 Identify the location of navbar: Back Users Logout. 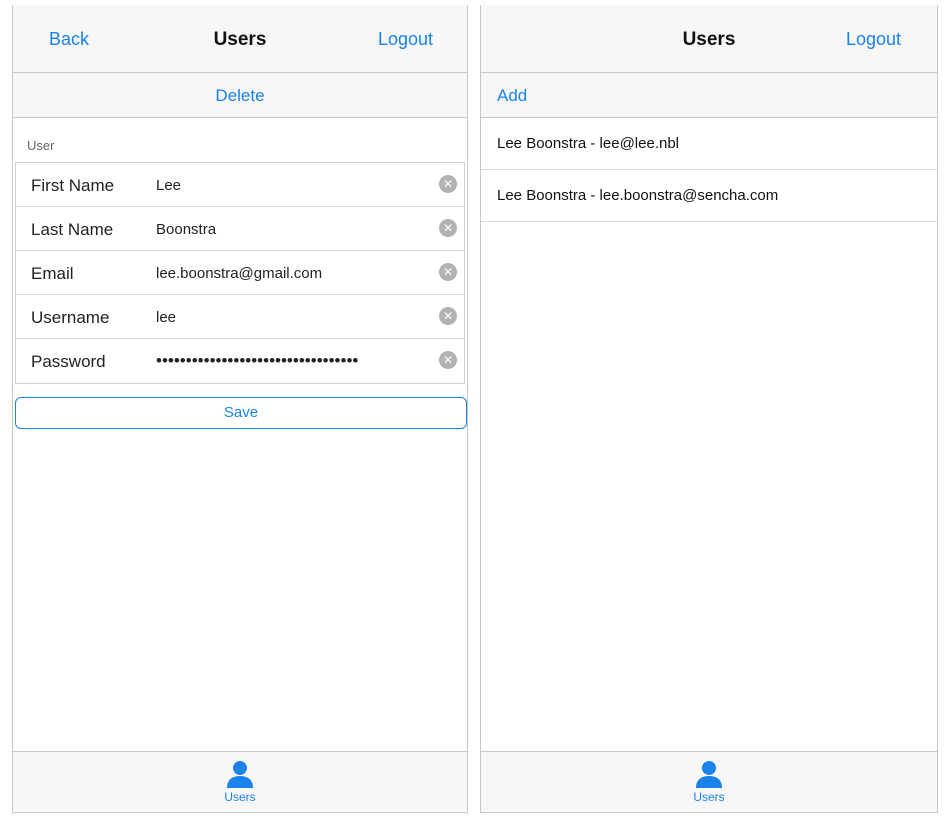
(240, 39).